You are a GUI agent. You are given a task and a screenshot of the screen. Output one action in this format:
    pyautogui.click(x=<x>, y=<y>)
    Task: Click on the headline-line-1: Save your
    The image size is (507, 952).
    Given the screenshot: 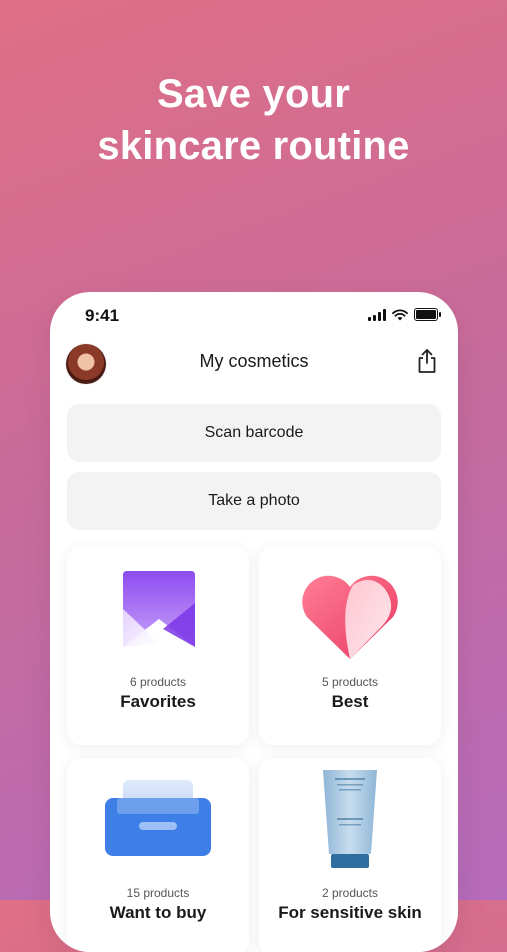 What is the action you would take?
    pyautogui.click(x=253, y=94)
    